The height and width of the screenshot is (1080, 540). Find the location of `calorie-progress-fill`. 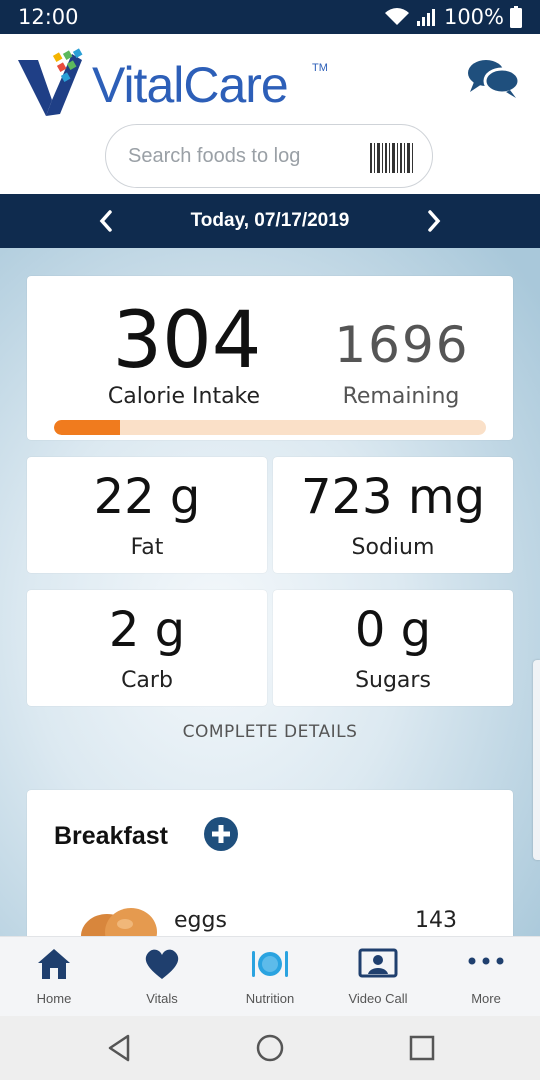

calorie-progress-fill is located at coordinates (87, 427).